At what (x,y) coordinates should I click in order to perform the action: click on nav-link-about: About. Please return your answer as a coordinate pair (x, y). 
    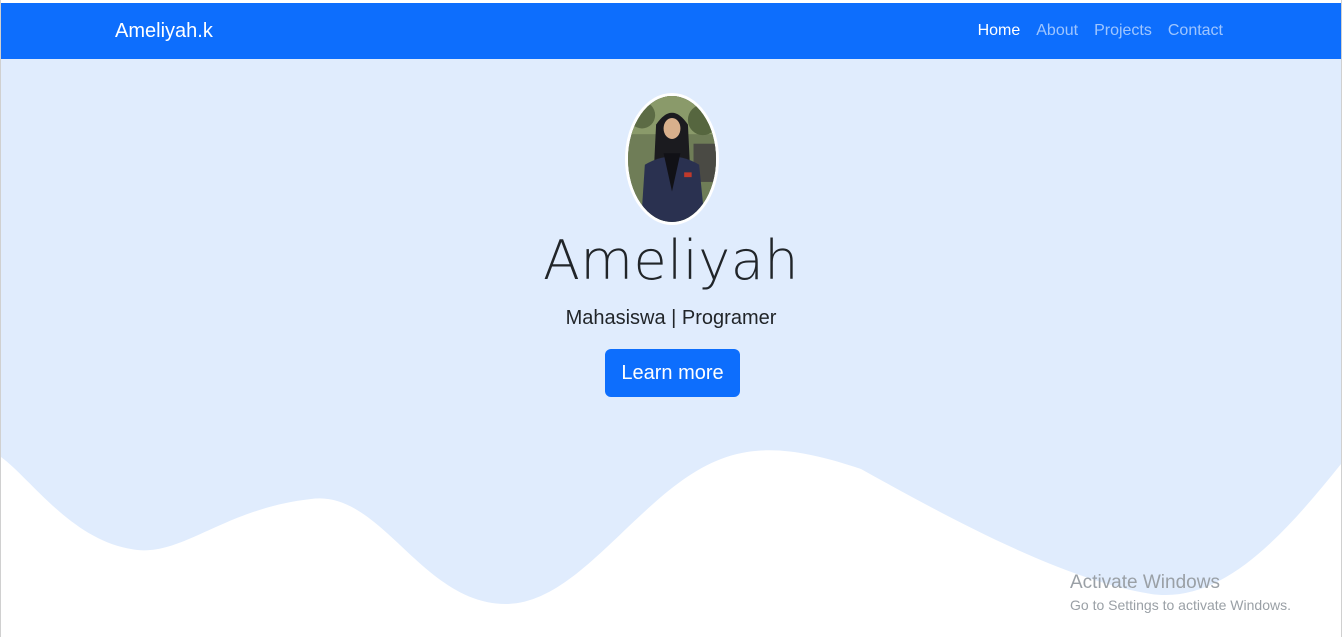
    Looking at the image, I should click on (1057, 31).